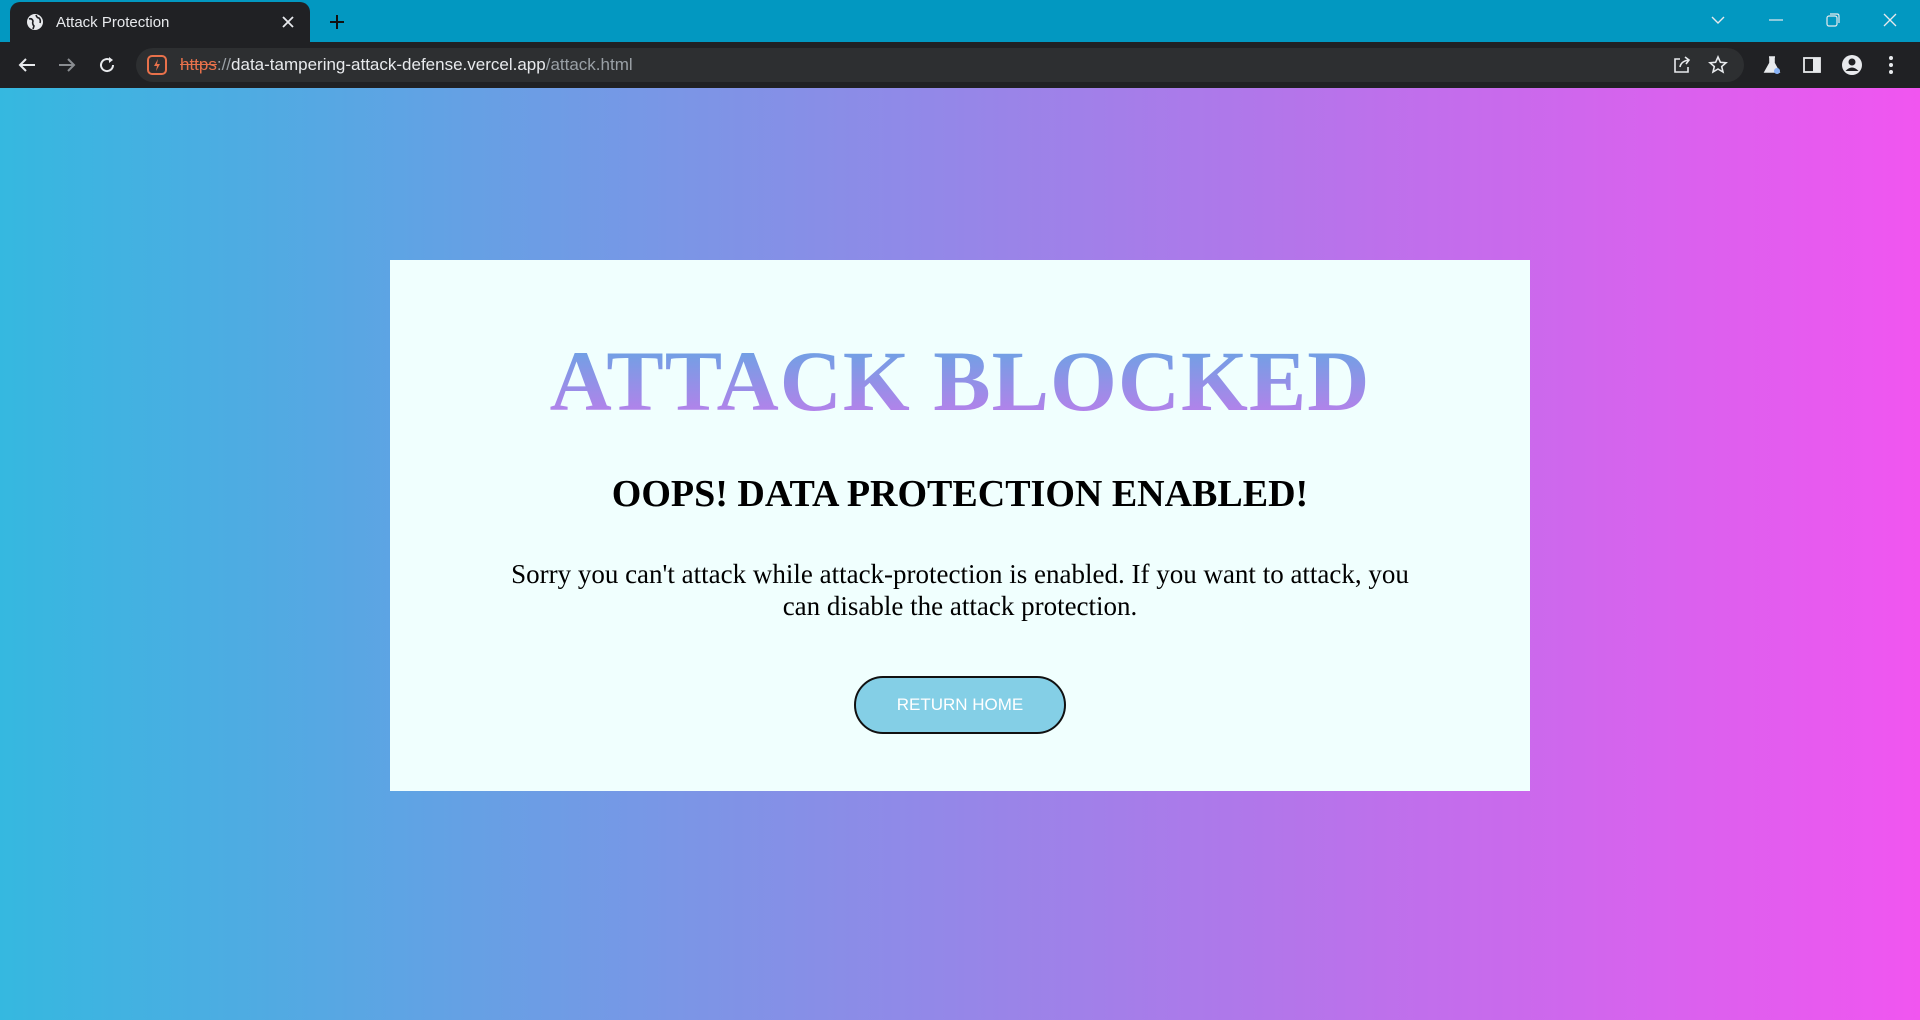  Describe the element at coordinates (27, 65) in the screenshot. I see `back-arrow-icon` at that location.